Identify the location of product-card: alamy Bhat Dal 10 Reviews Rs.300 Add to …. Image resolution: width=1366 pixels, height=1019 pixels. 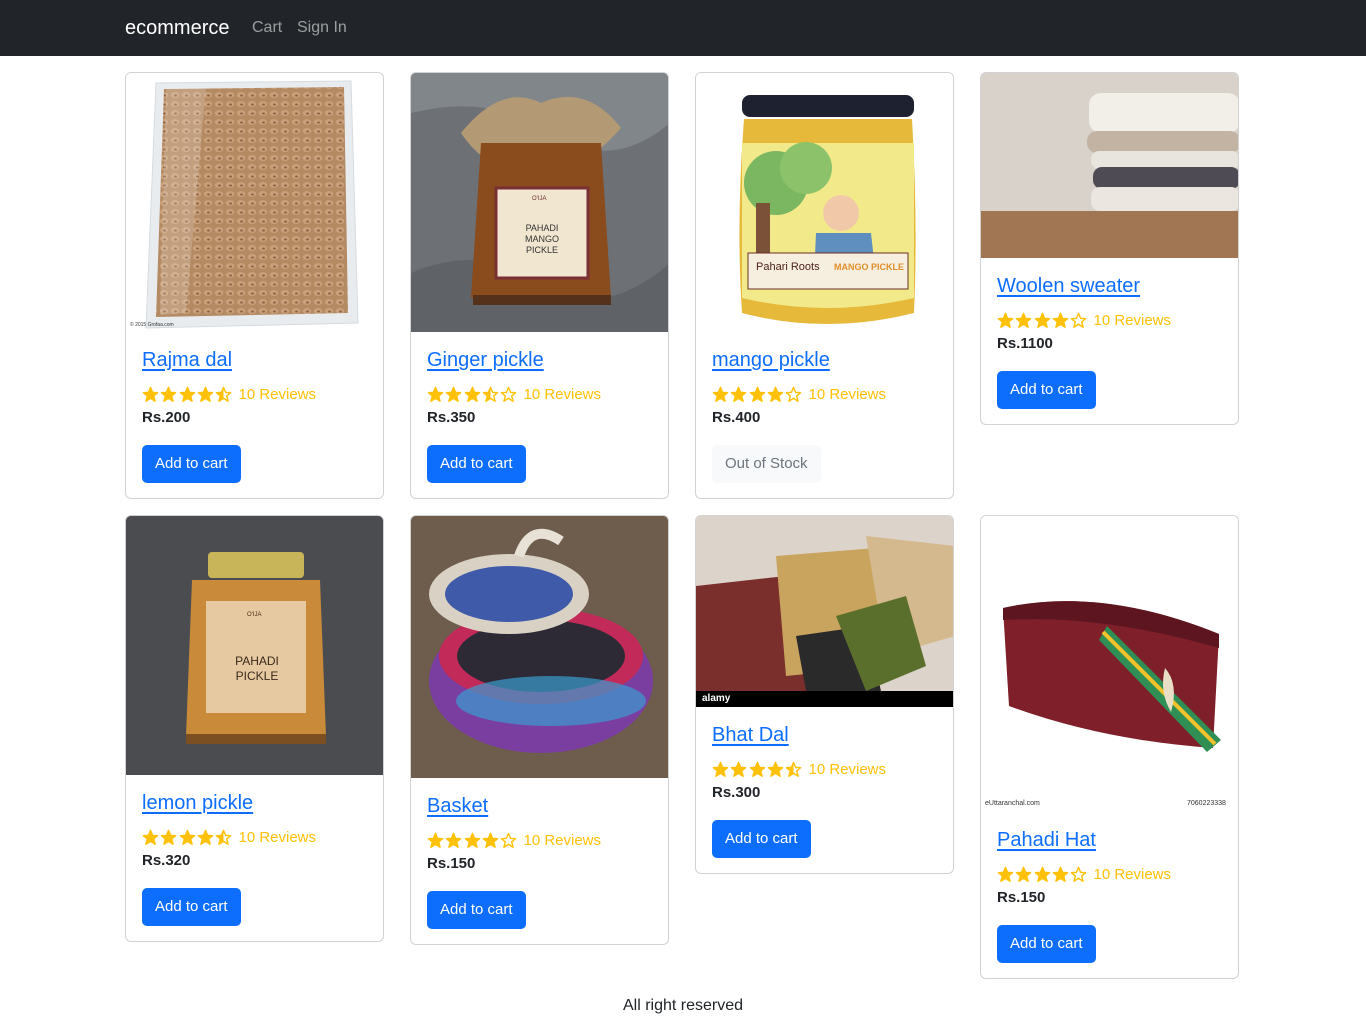
(824, 694).